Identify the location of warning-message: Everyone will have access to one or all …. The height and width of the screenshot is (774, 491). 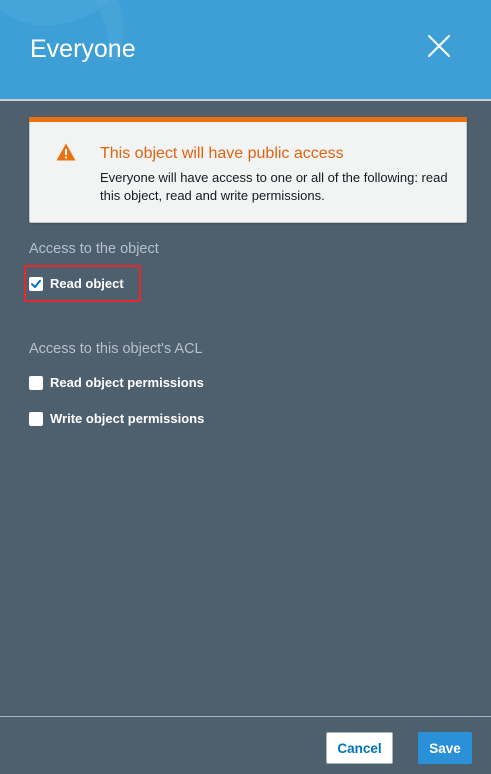
(274, 186).